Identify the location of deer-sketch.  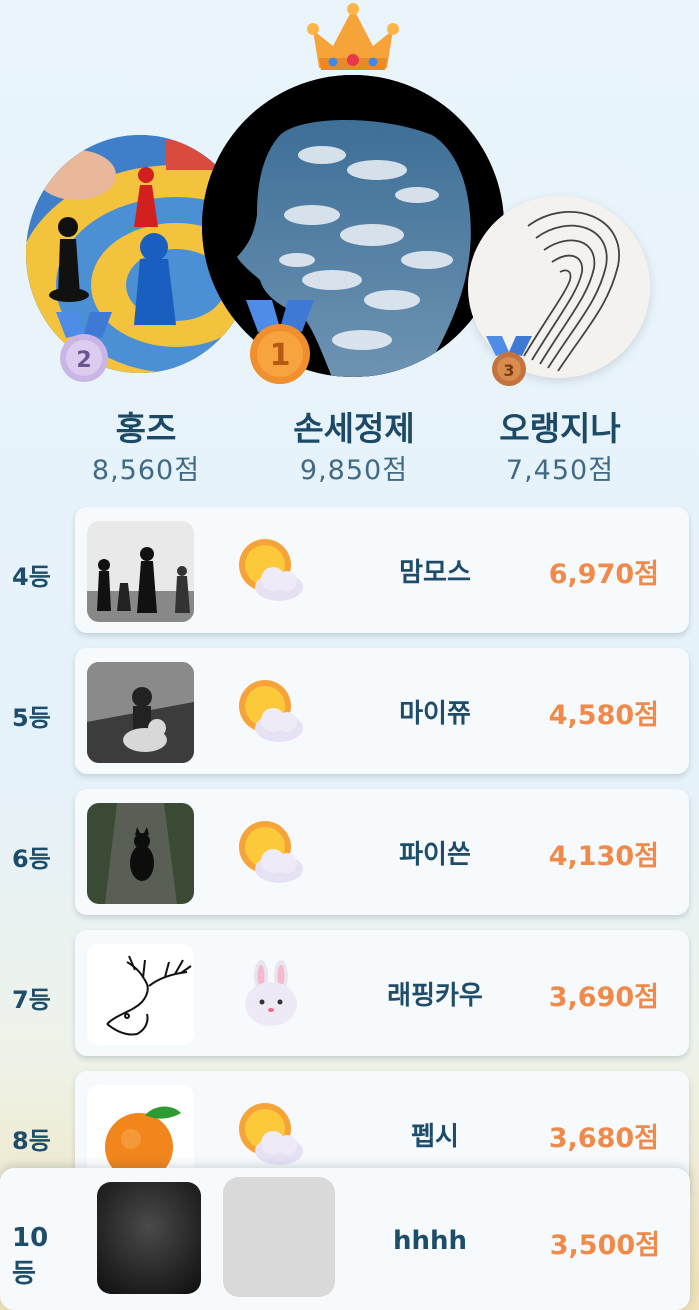
(140, 994).